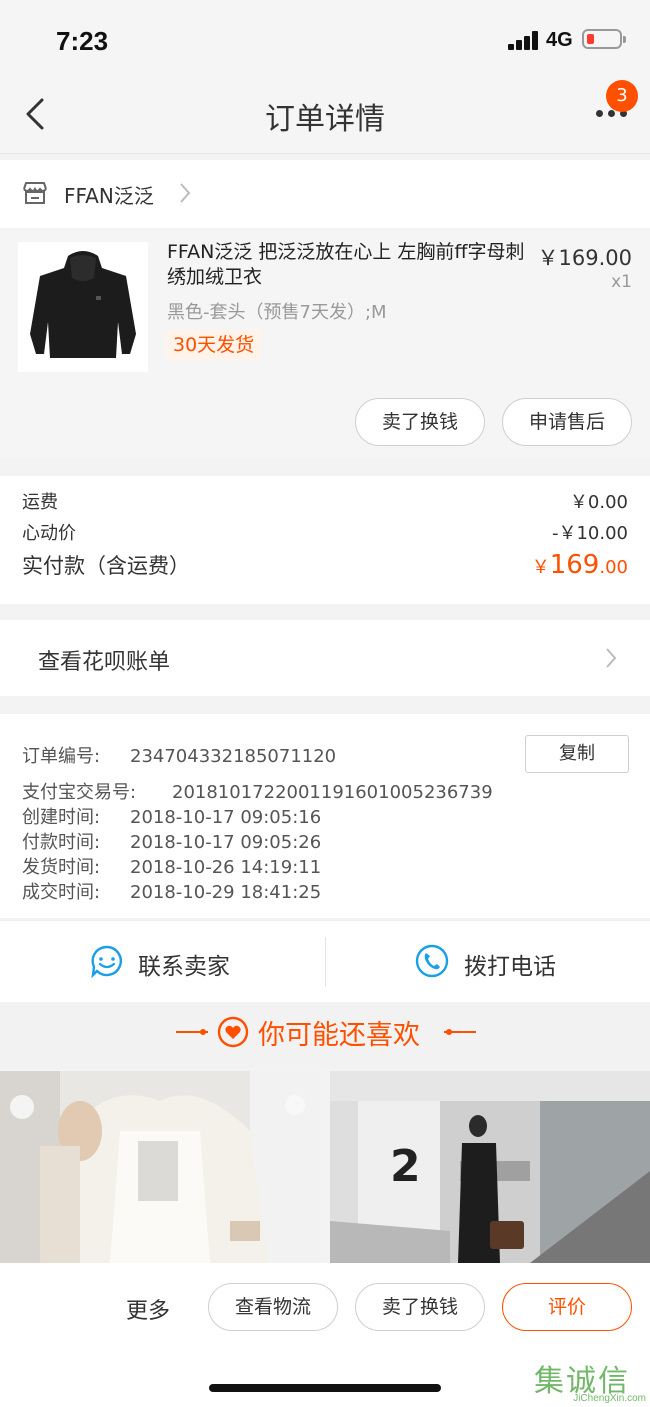  I want to click on contact-seller-label: 联系卖家, so click(184, 967).